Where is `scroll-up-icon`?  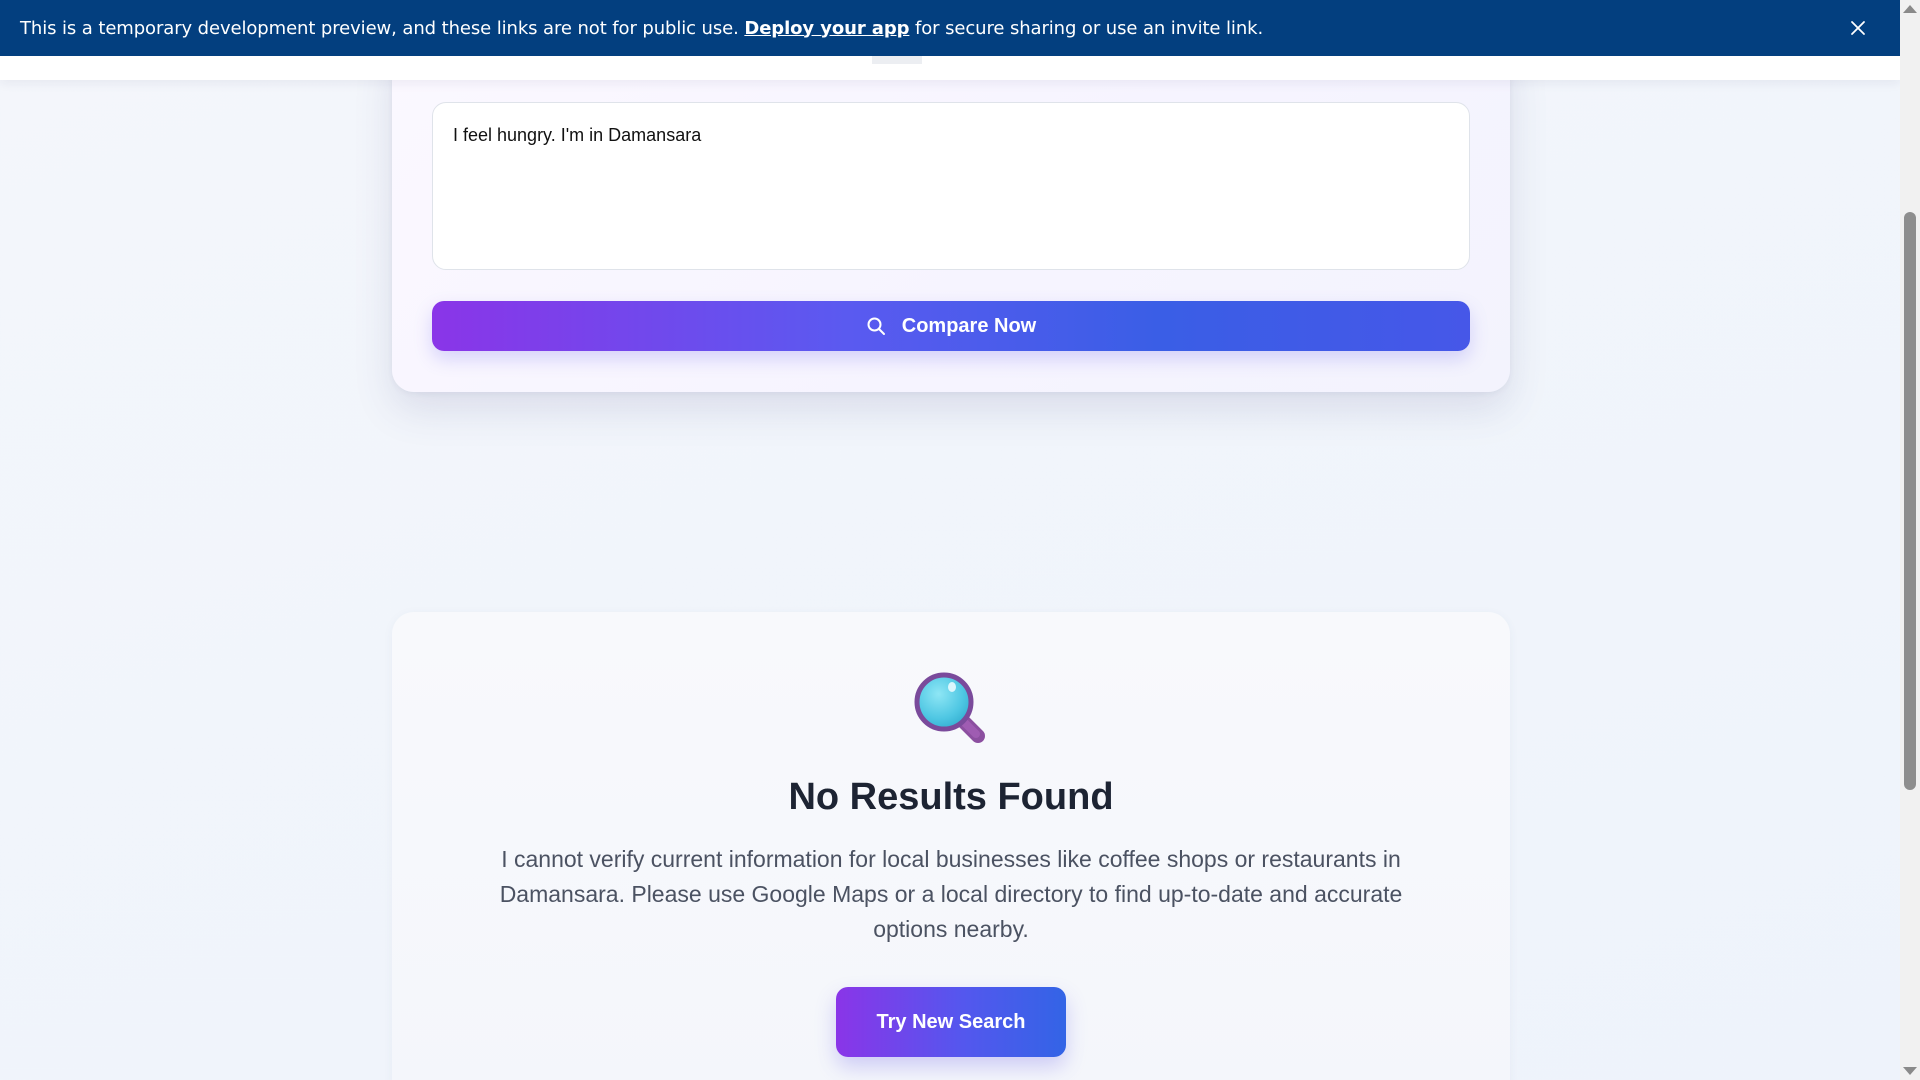
scroll-up-icon is located at coordinates (1910, 9).